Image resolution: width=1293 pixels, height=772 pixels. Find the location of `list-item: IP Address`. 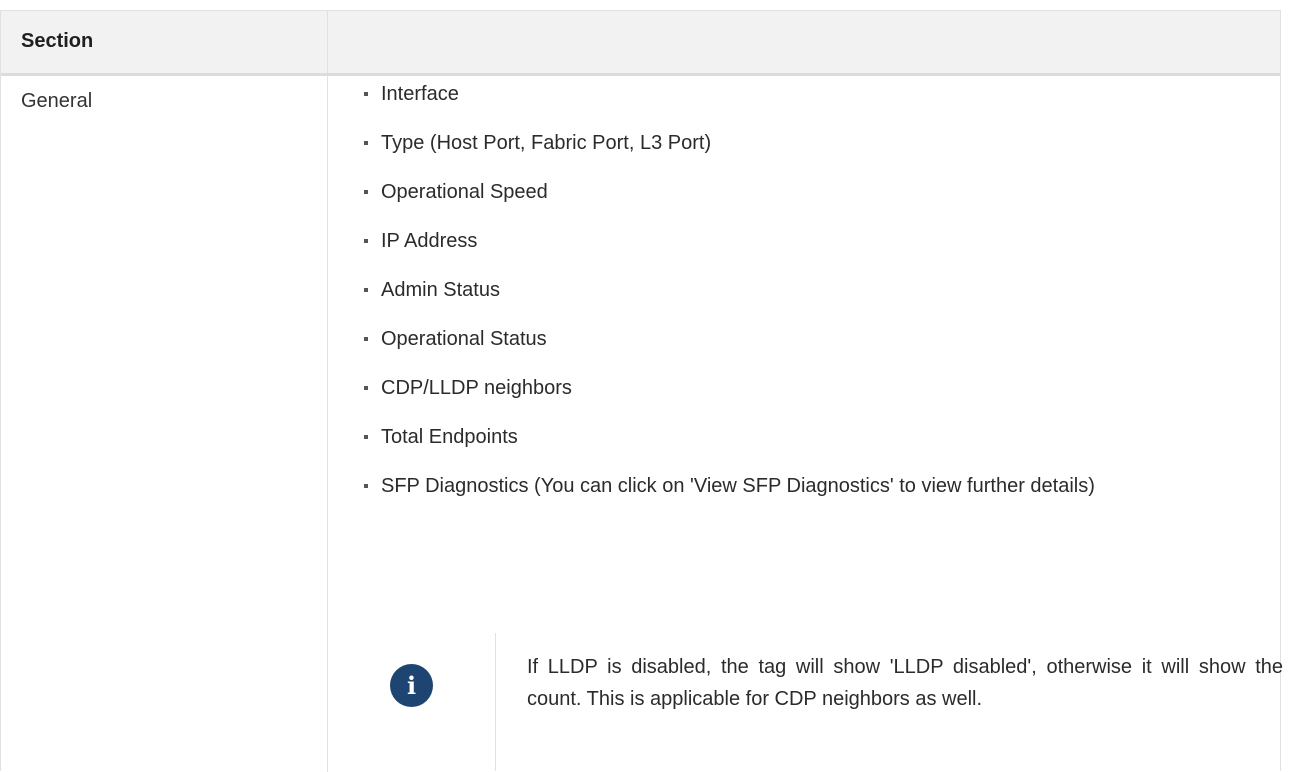

list-item: IP Address is located at coordinates (812, 241).